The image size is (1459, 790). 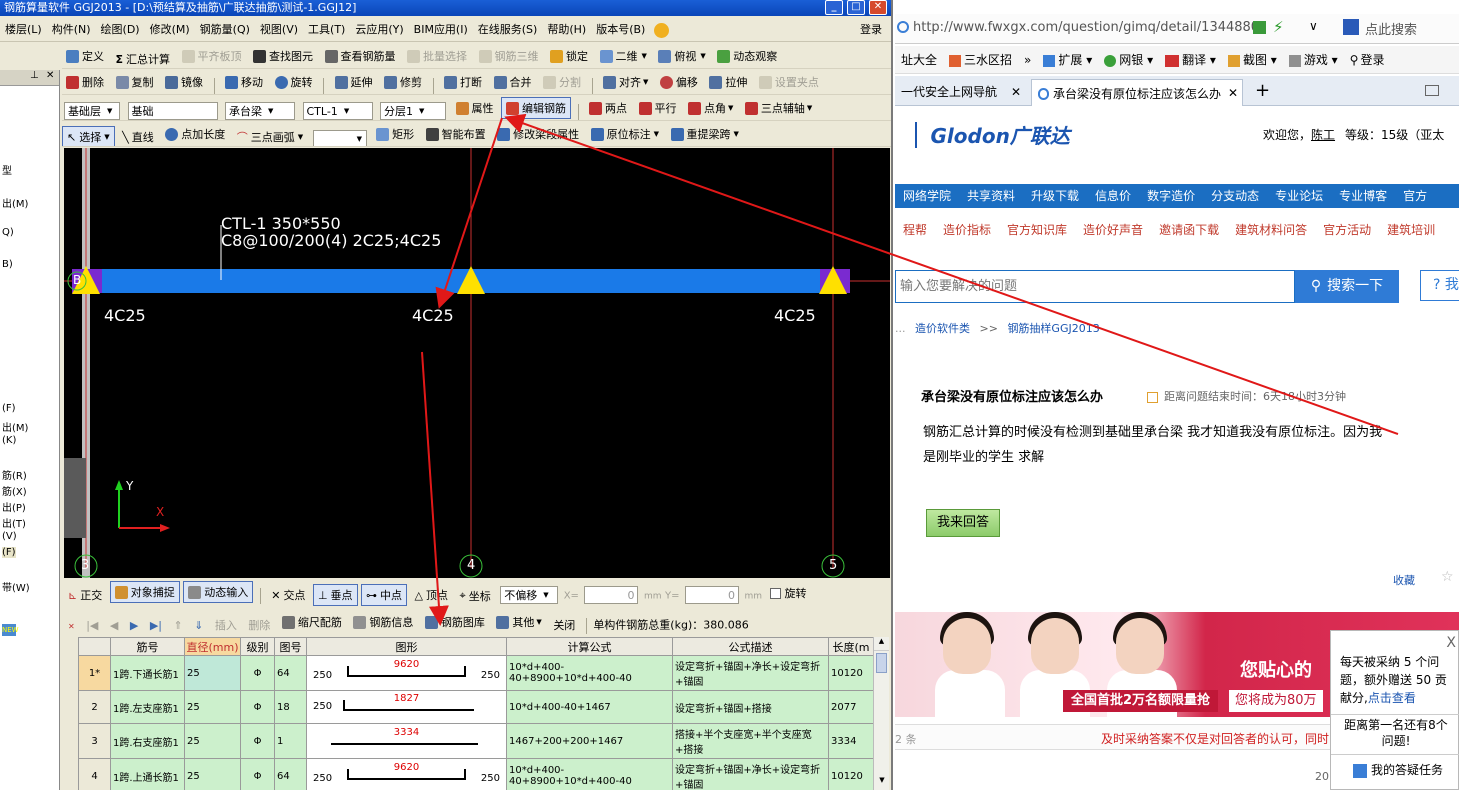 I want to click on line-tool-button: ╲ 直线, so click(x=138, y=136).